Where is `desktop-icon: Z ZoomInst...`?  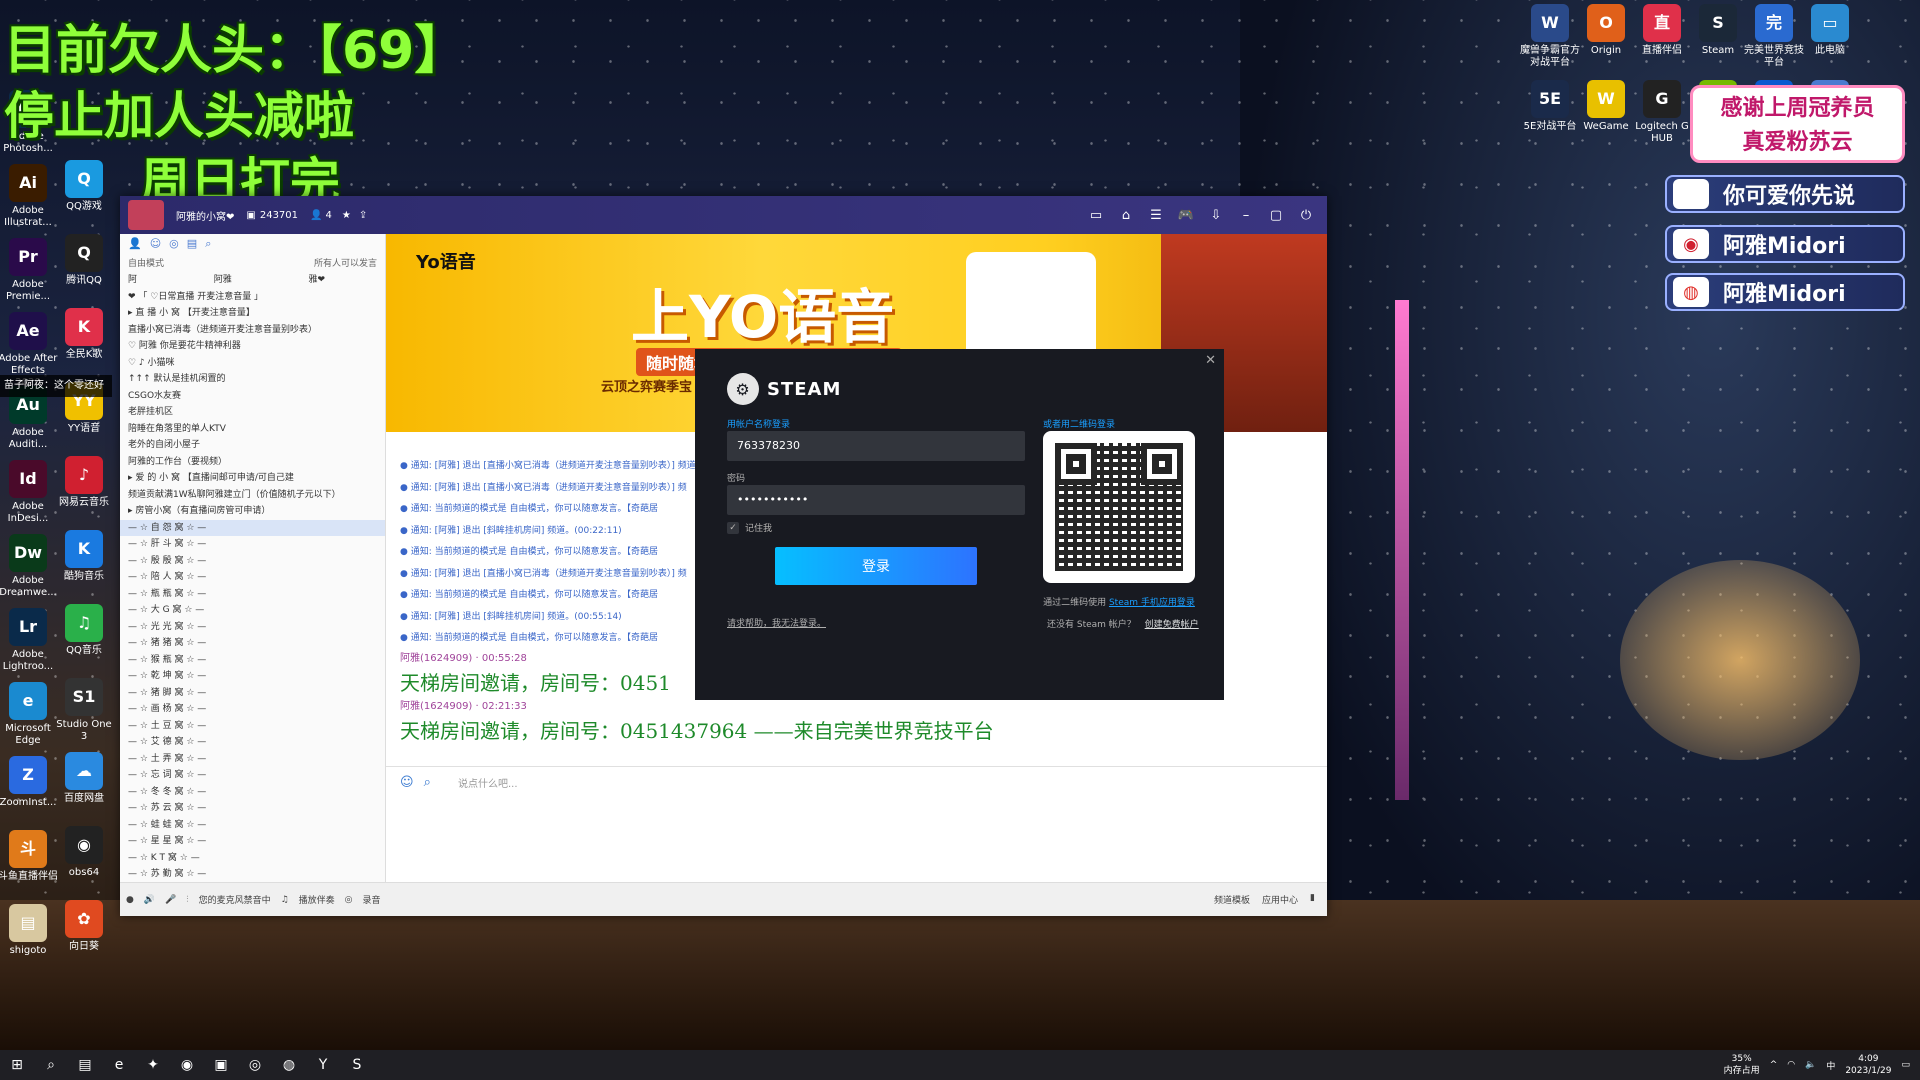
desktop-icon: Z ZoomInst... is located at coordinates (29, 782).